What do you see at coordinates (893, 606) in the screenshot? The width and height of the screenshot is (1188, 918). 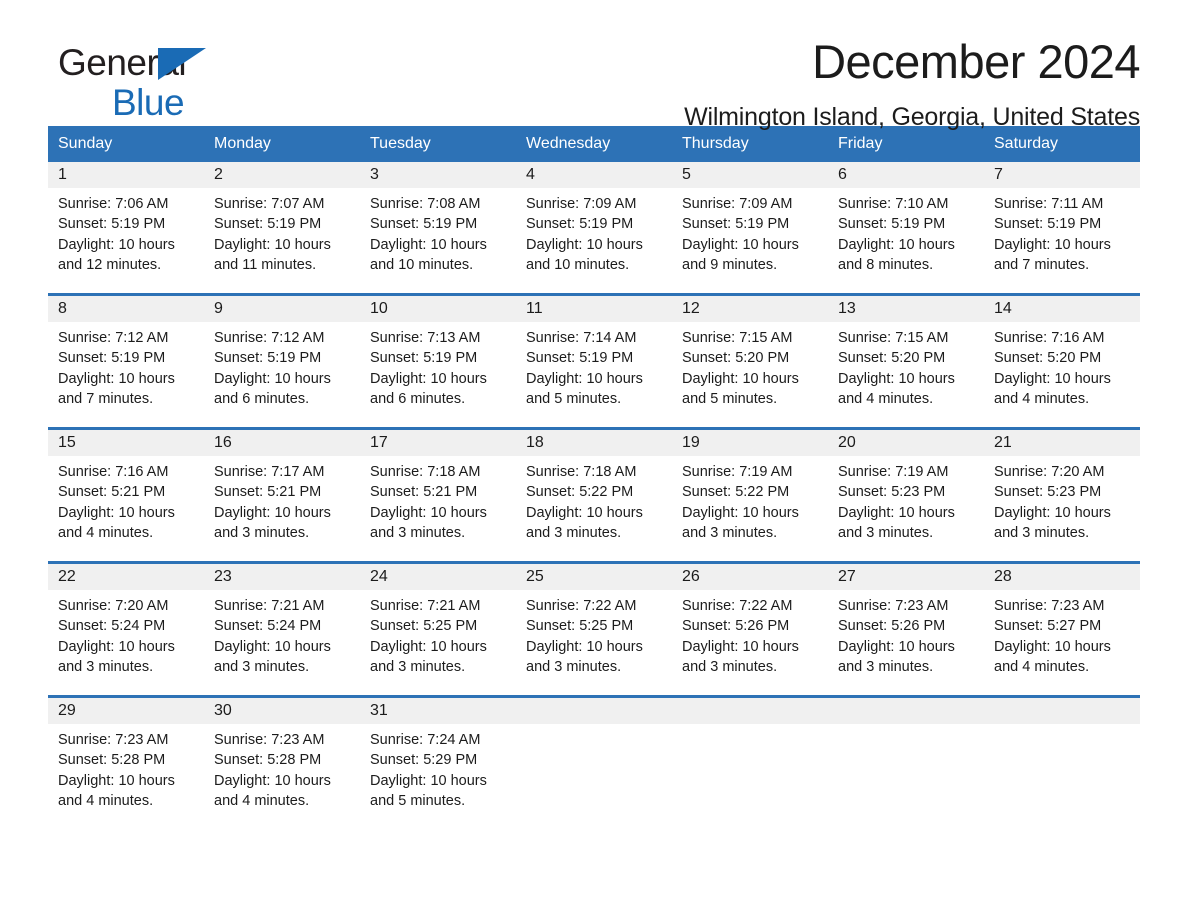 I see `sunrise-text: Sunrise: 7:23 AM` at bounding box center [893, 606].